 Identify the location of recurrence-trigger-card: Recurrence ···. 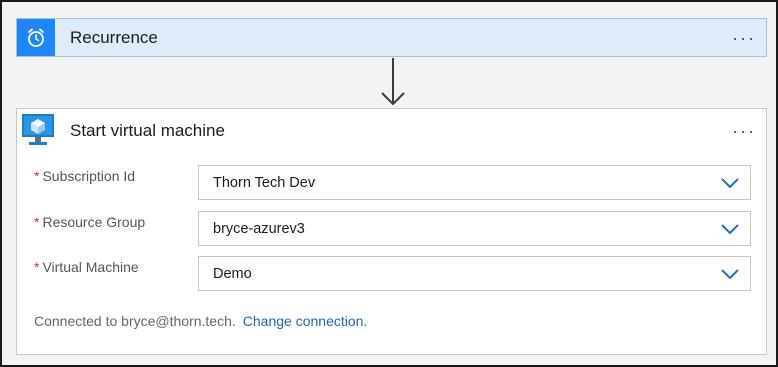
(391, 37).